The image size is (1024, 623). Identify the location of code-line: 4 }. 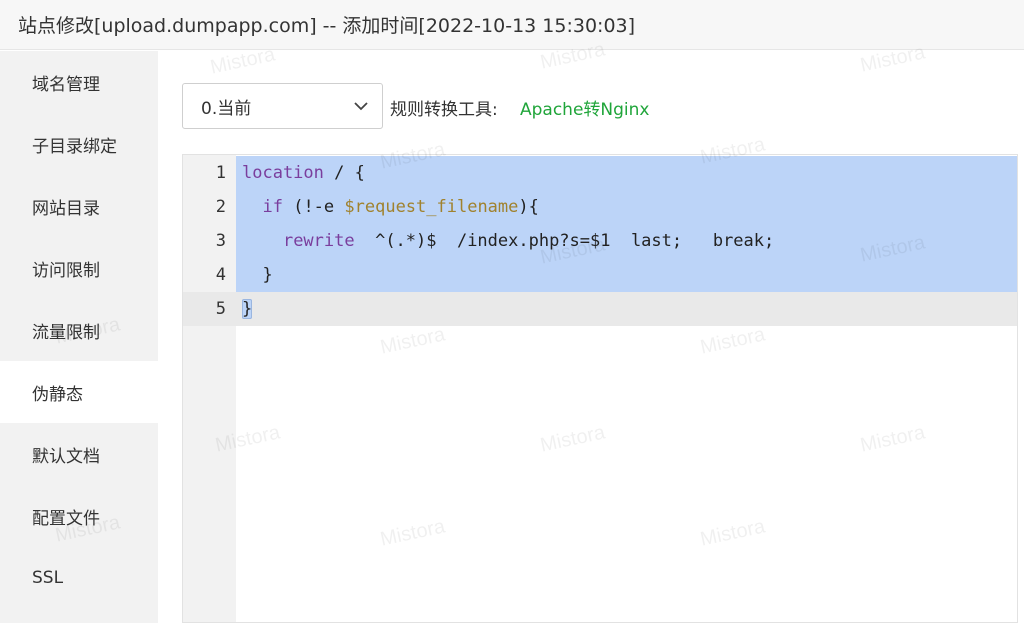
(600, 275).